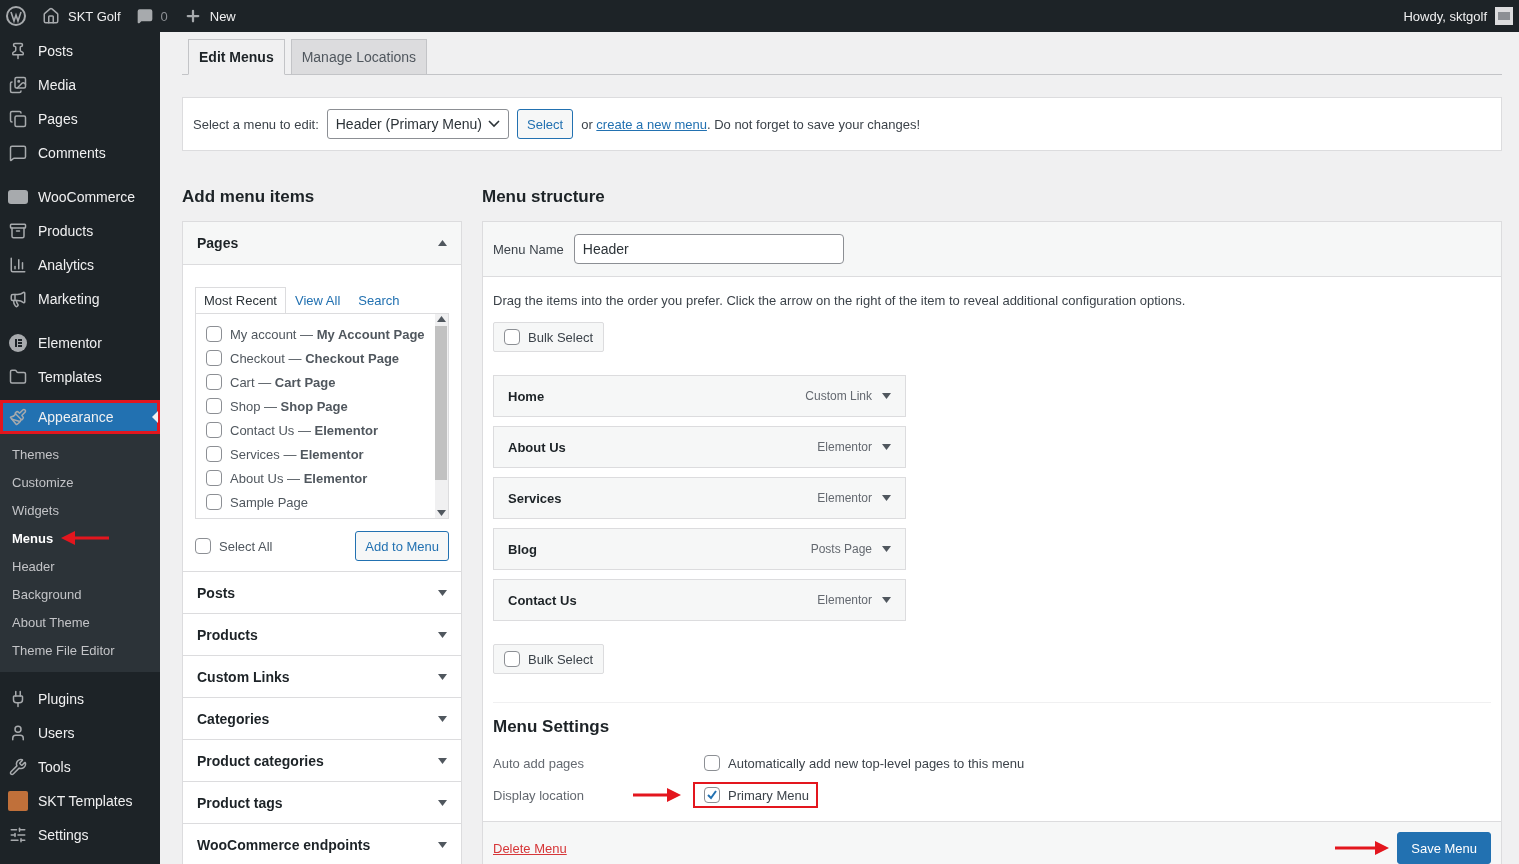 This screenshot has height=864, width=1519. Describe the element at coordinates (33, 538) in the screenshot. I see `submenu-item: Menus` at that location.